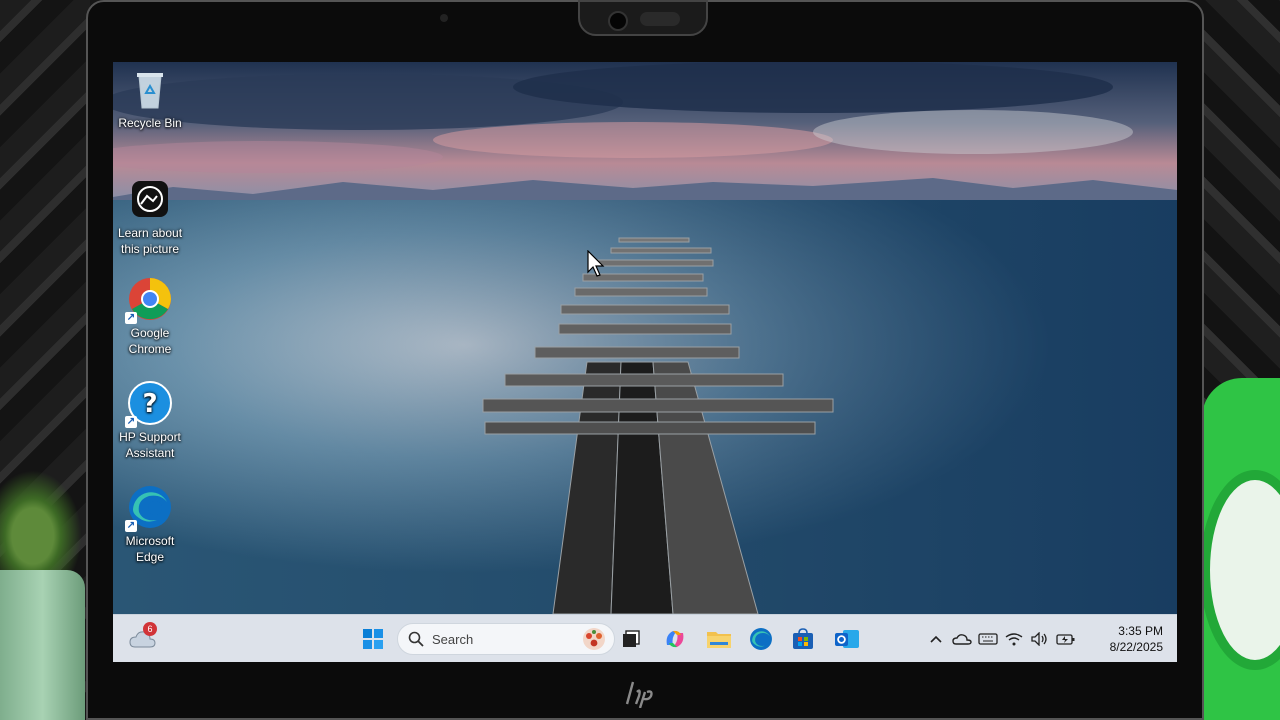  I want to click on edge-icon: ↗, so click(149, 508).